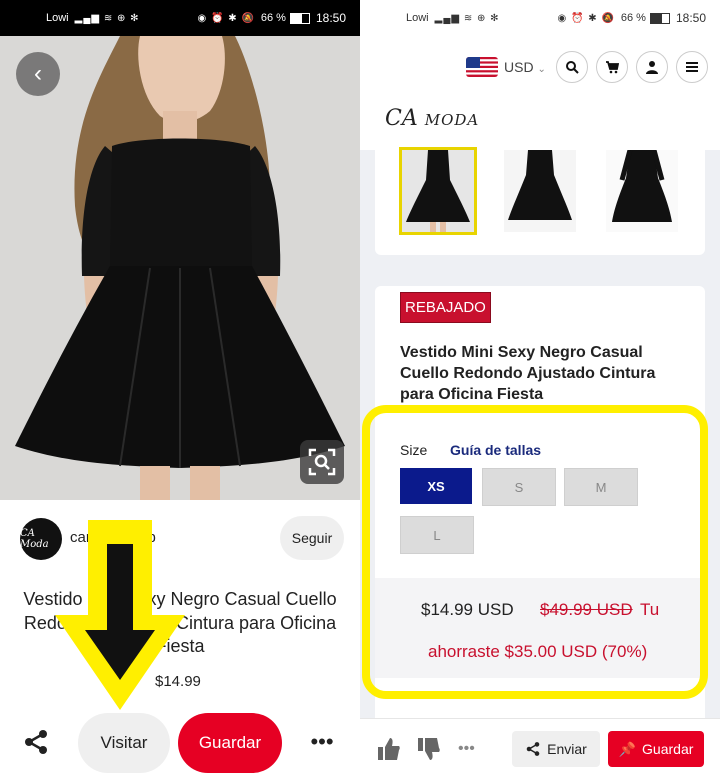 The height and width of the screenshot is (781, 720). I want to click on thumbs-up-icon, so click(389, 749).